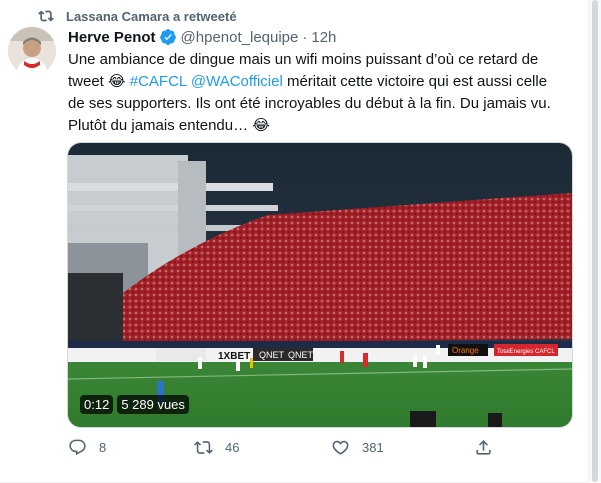 The image size is (601, 483). What do you see at coordinates (87, 447) in the screenshot?
I see `reply-button: 8` at bounding box center [87, 447].